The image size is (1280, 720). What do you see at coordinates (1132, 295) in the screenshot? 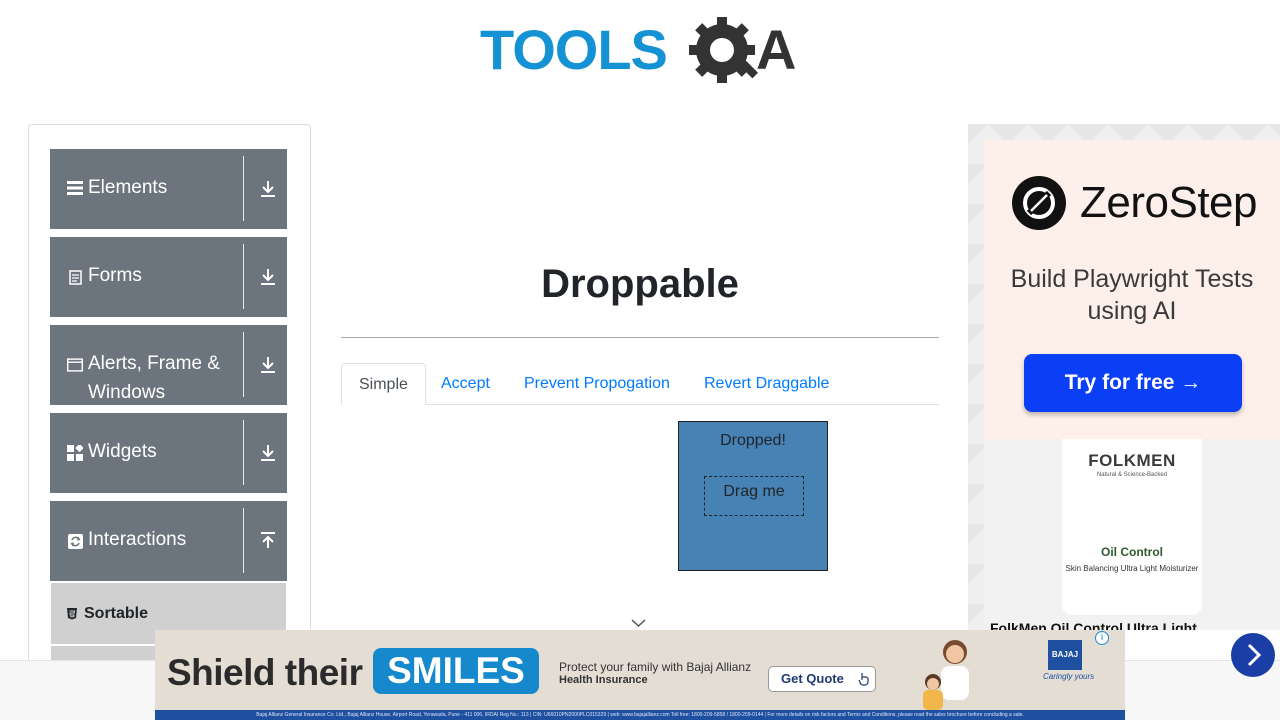
I see `zerostep-tagline: Build Playwright Tests using AI` at bounding box center [1132, 295].